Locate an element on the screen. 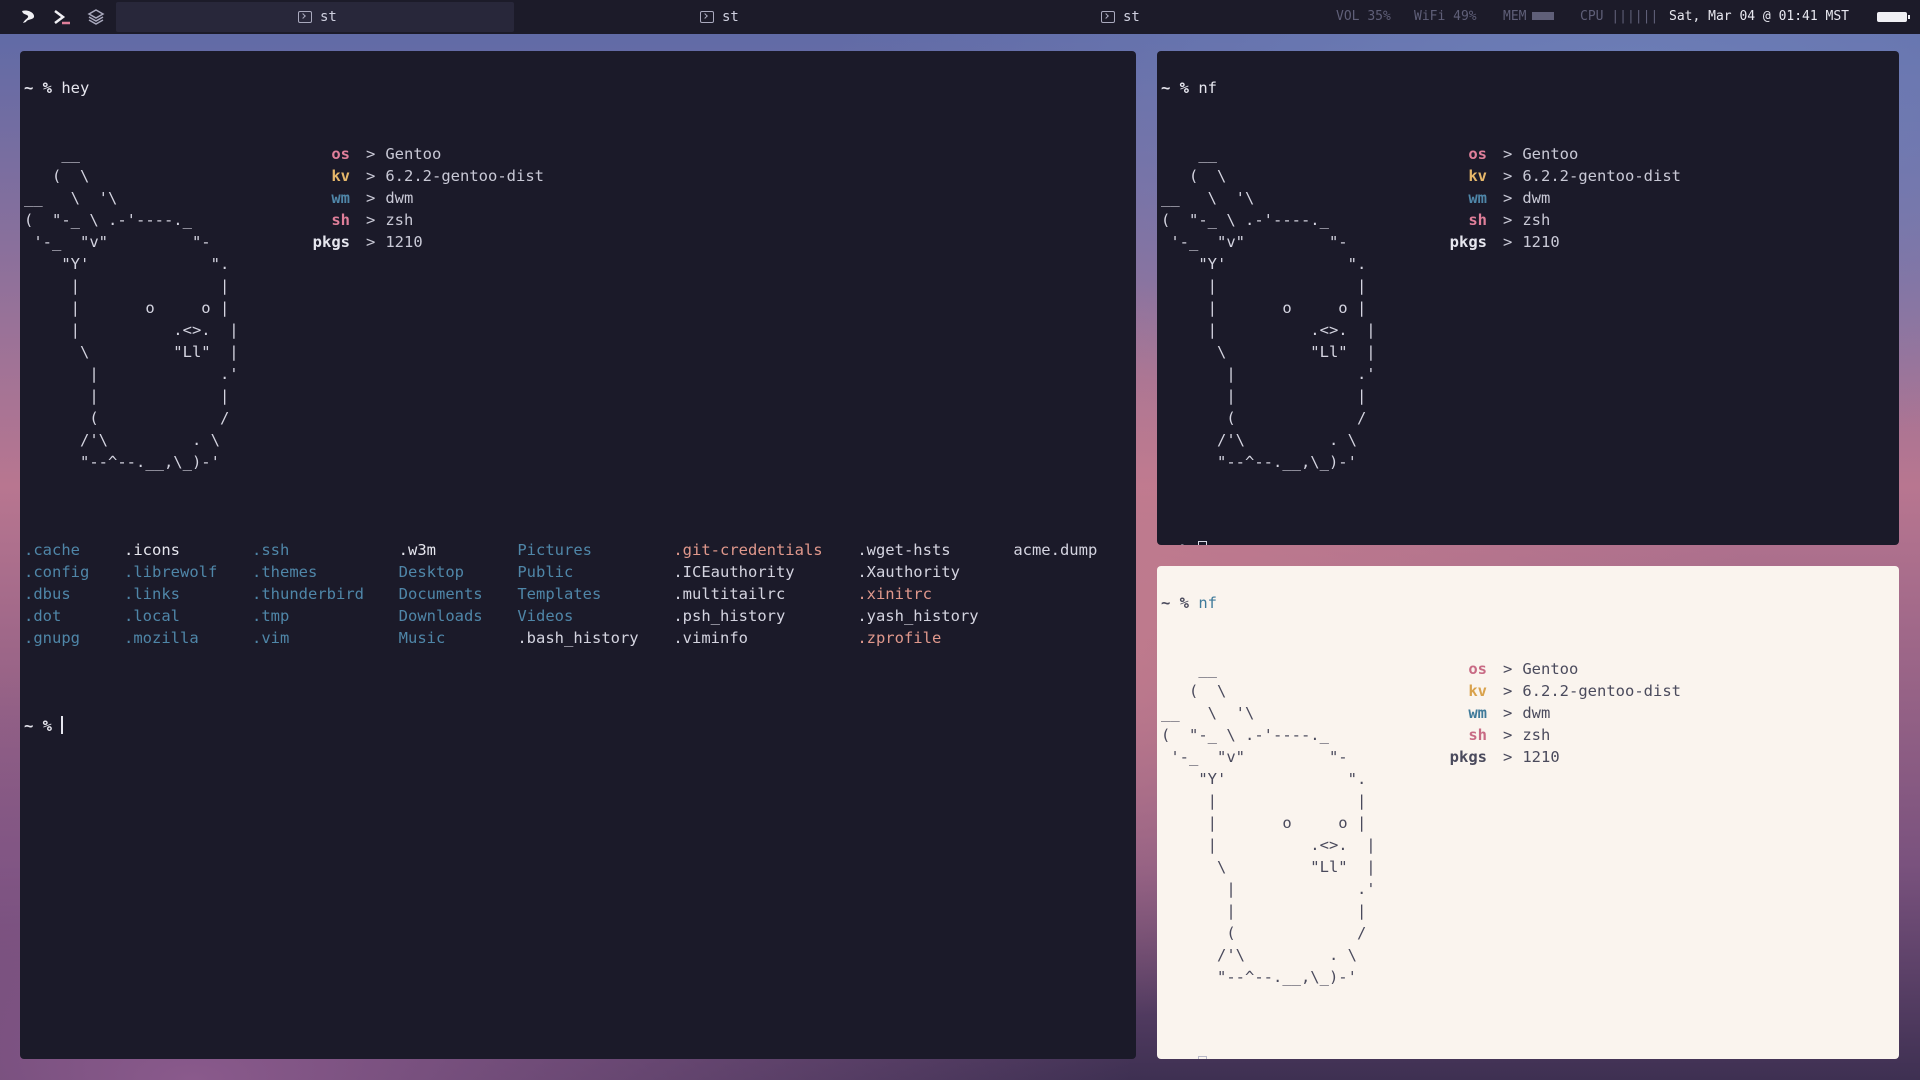  sysinfo-value: 1210 is located at coordinates (1541, 242).